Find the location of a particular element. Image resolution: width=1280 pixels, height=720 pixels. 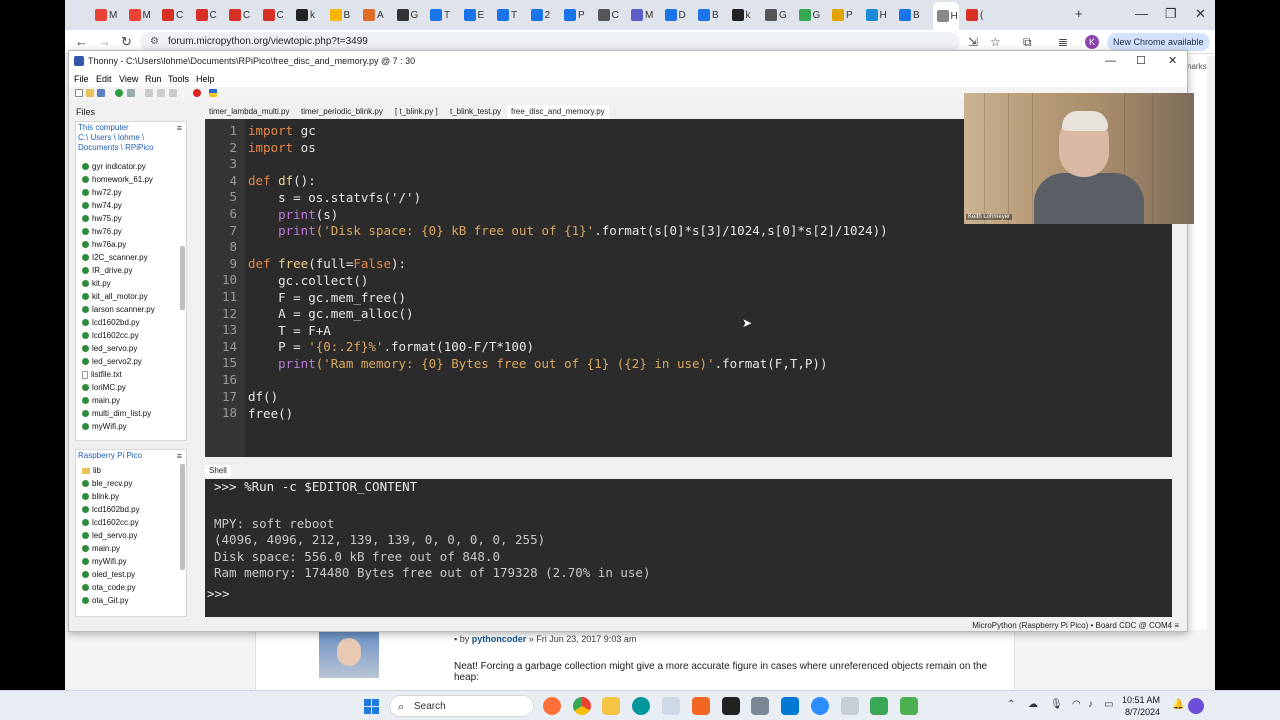

browser-tab: D is located at coordinates (677, 15).